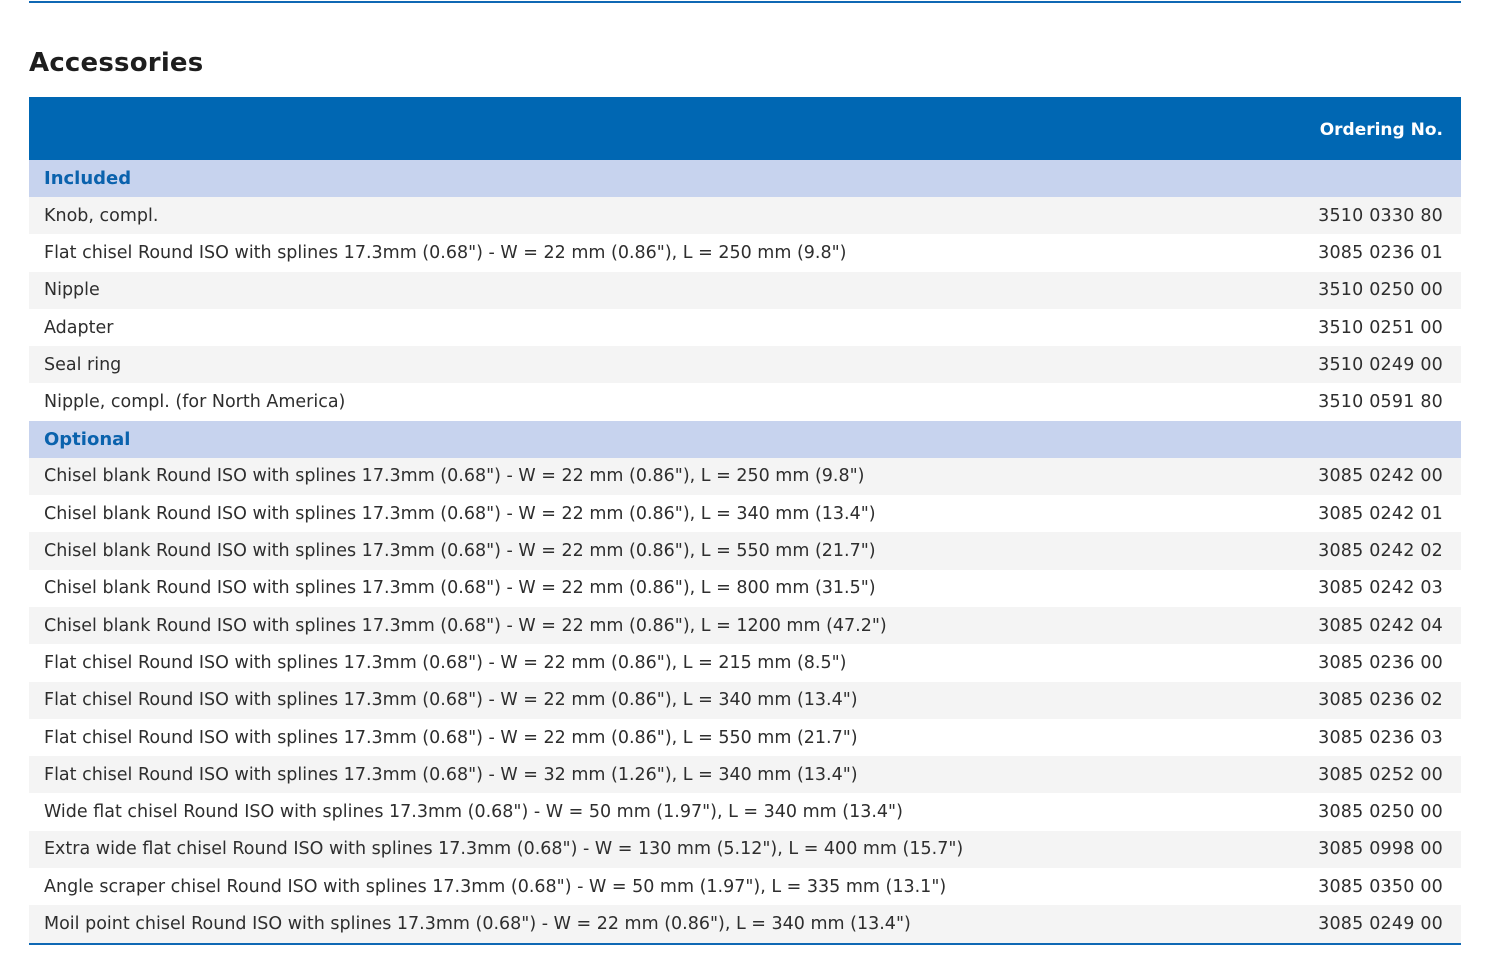 The width and height of the screenshot is (1490, 971). What do you see at coordinates (745, 290) in the screenshot?
I see `table-row: Nipple 3510 0250 00` at bounding box center [745, 290].